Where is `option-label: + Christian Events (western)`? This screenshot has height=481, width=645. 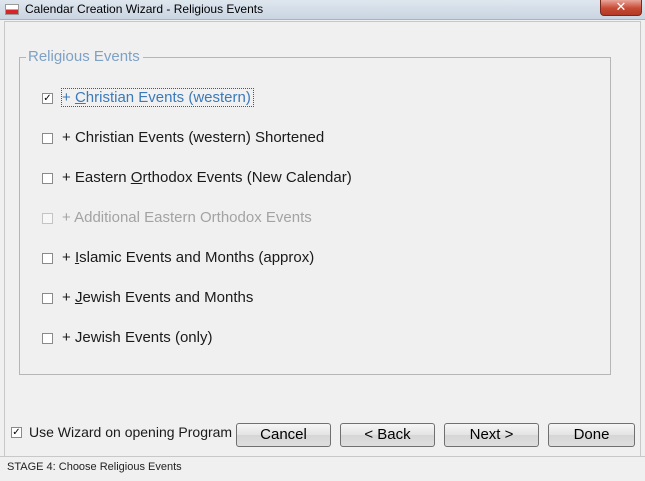
option-label: + Christian Events (western) is located at coordinates (157, 97).